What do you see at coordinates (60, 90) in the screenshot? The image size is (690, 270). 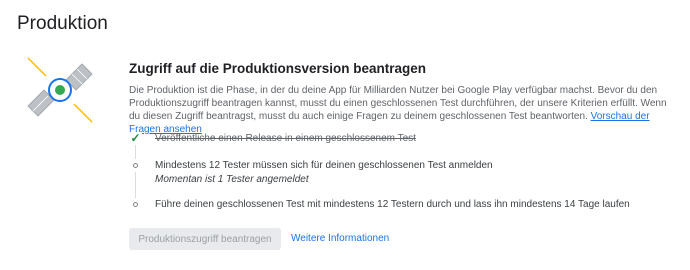 I see `satellite-illustration` at bounding box center [60, 90].